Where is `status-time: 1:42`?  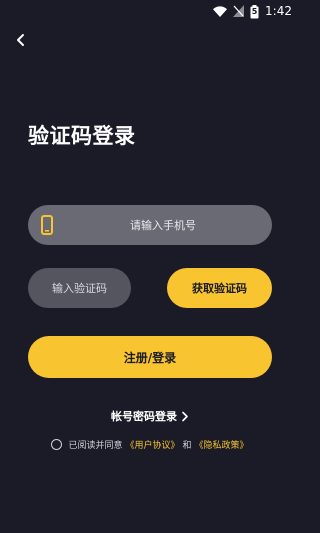 status-time: 1:42 is located at coordinates (278, 11).